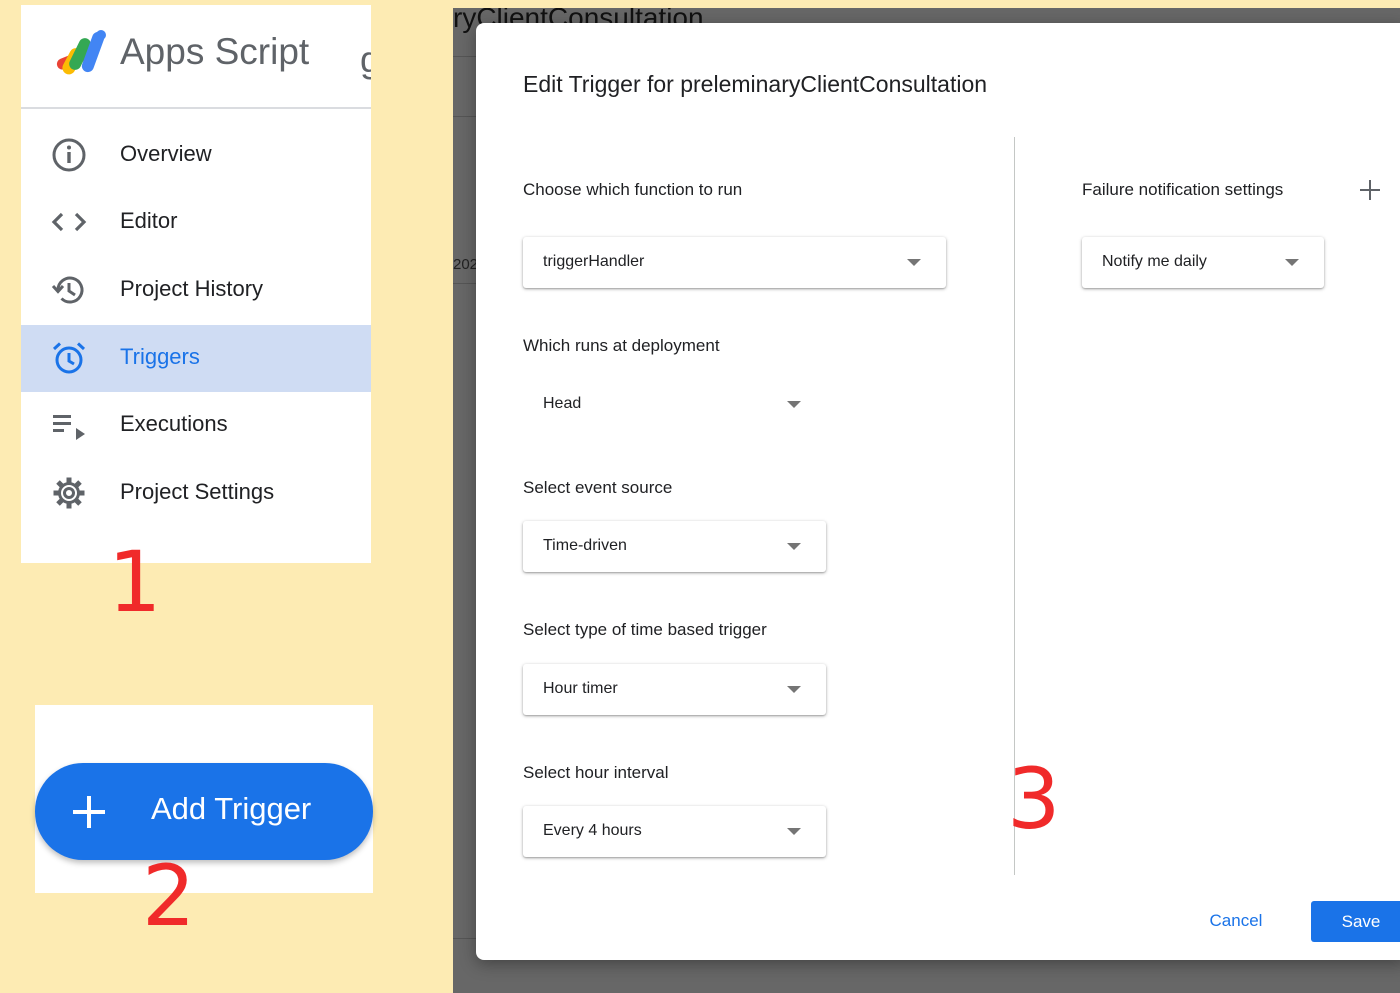 This screenshot has height=993, width=1400. Describe the element at coordinates (1183, 189) in the screenshot. I see `failure-notification-label: Failure notification settings` at that location.